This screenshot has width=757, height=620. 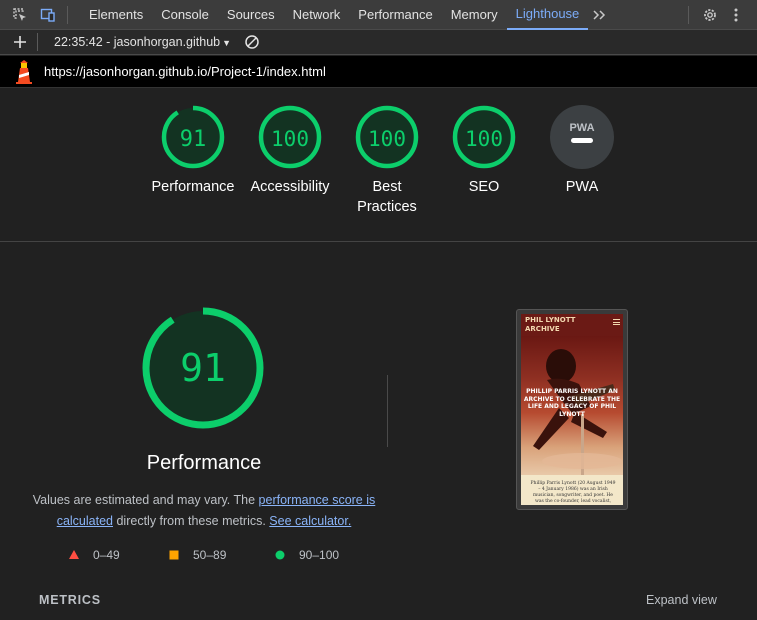 What do you see at coordinates (310, 521) in the screenshot?
I see `see-calculator-link: See calculator.` at bounding box center [310, 521].